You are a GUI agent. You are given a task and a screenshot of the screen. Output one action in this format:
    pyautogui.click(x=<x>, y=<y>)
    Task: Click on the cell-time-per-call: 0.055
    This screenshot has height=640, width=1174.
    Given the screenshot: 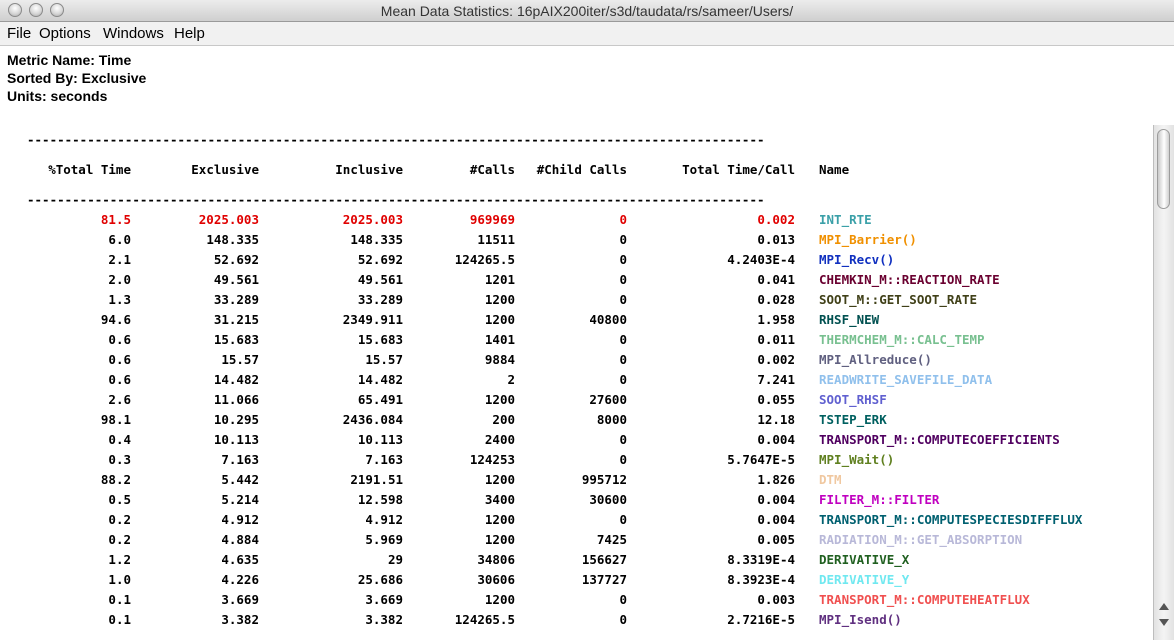 What is the action you would take?
    pyautogui.click(x=776, y=399)
    